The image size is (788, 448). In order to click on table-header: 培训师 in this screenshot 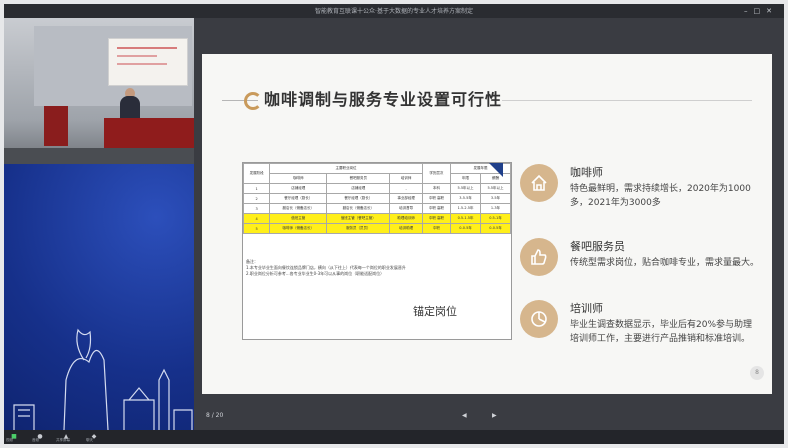, I will do `click(406, 178)`.